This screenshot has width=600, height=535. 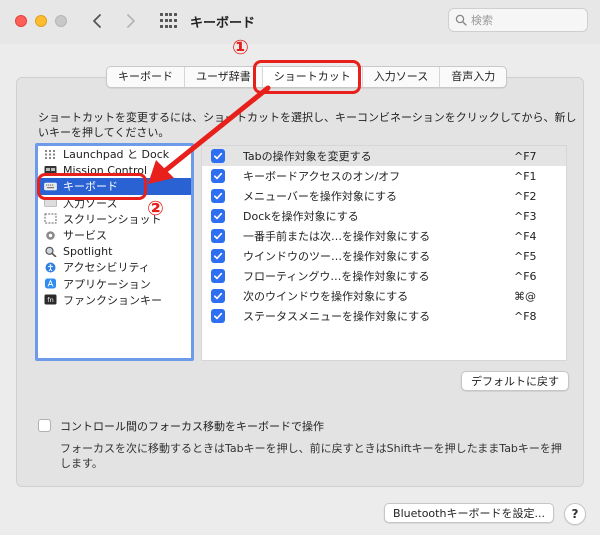 I want to click on tab-shortcuts: ショートカット, so click(x=312, y=77).